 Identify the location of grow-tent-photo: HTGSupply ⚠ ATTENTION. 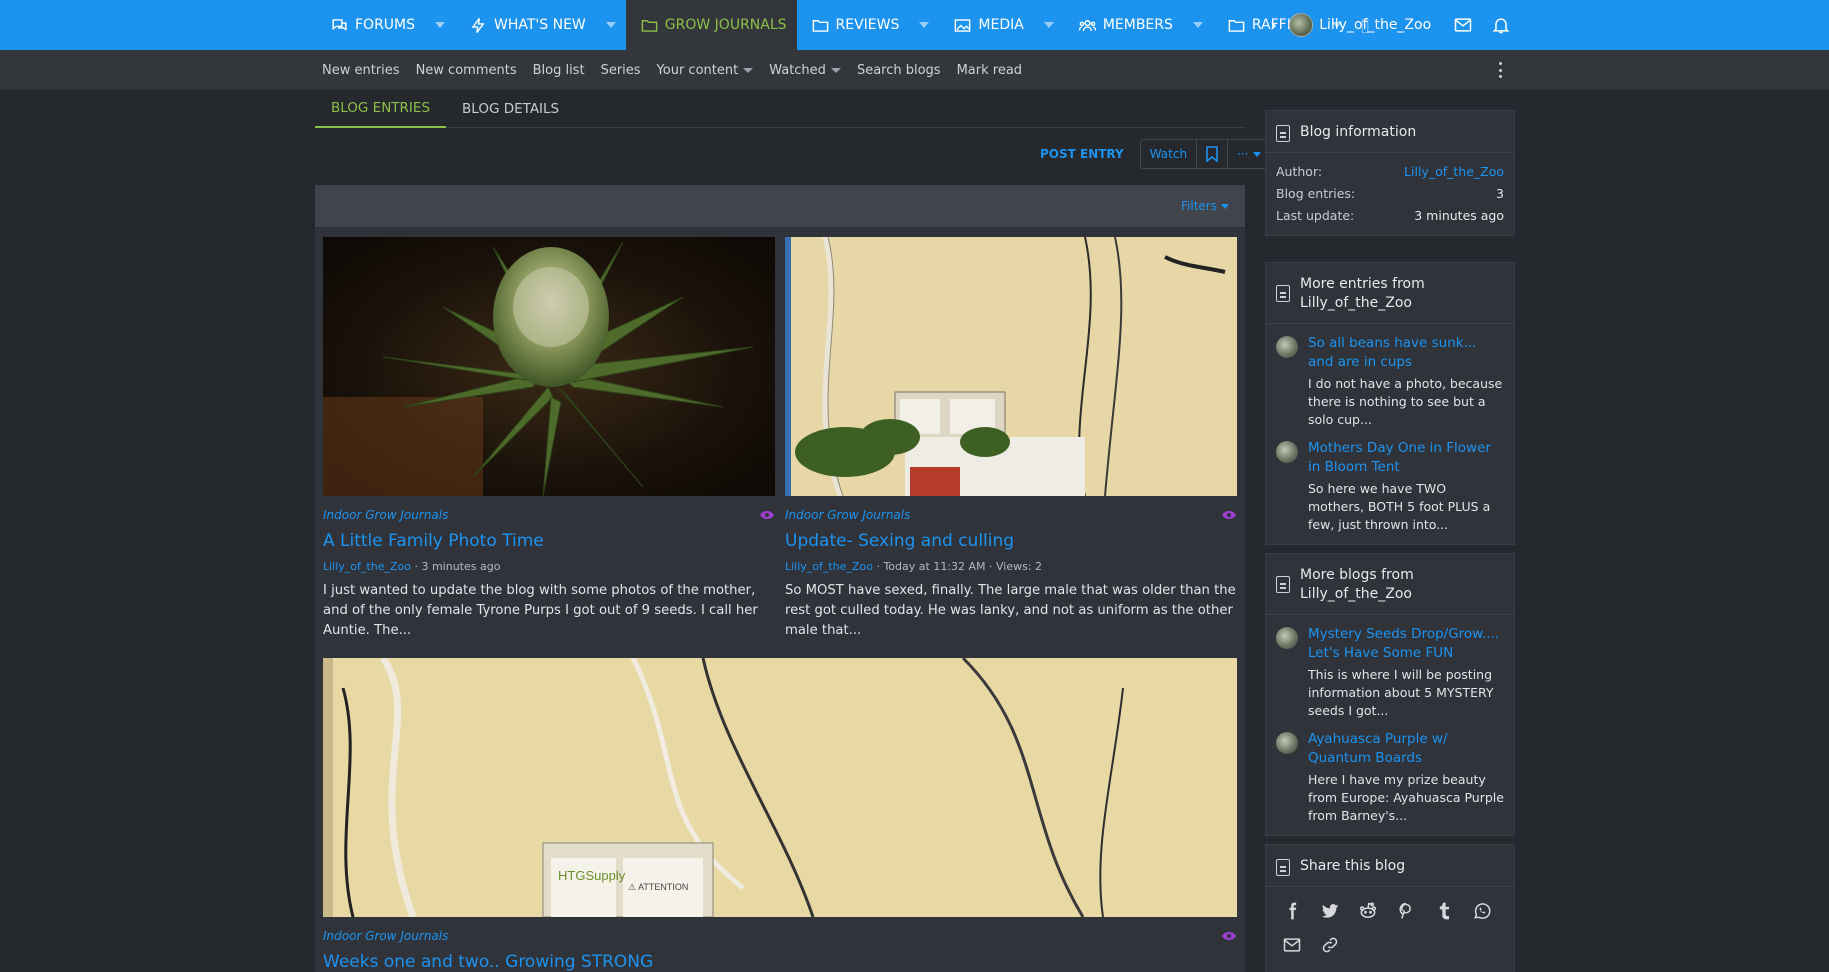
(780, 787).